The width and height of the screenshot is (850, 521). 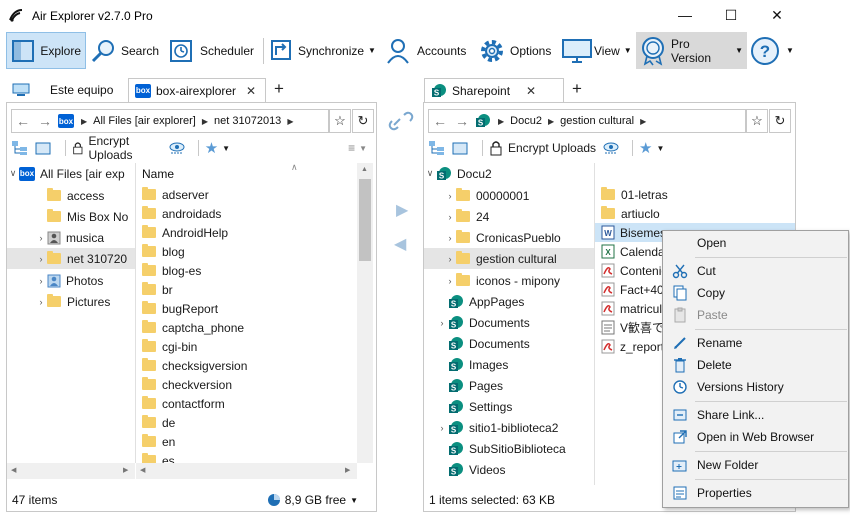 I want to click on menu-item-open: Open, so click(x=755, y=243).